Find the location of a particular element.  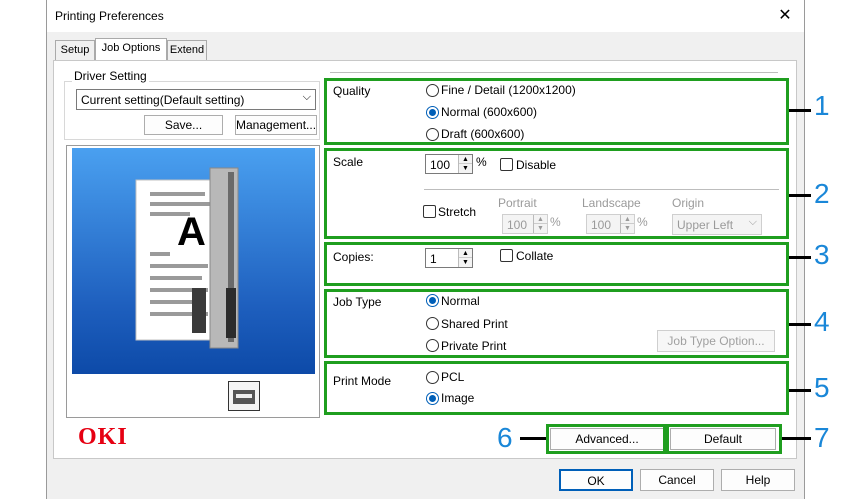

callout-6: 6 is located at coordinates (505, 437).